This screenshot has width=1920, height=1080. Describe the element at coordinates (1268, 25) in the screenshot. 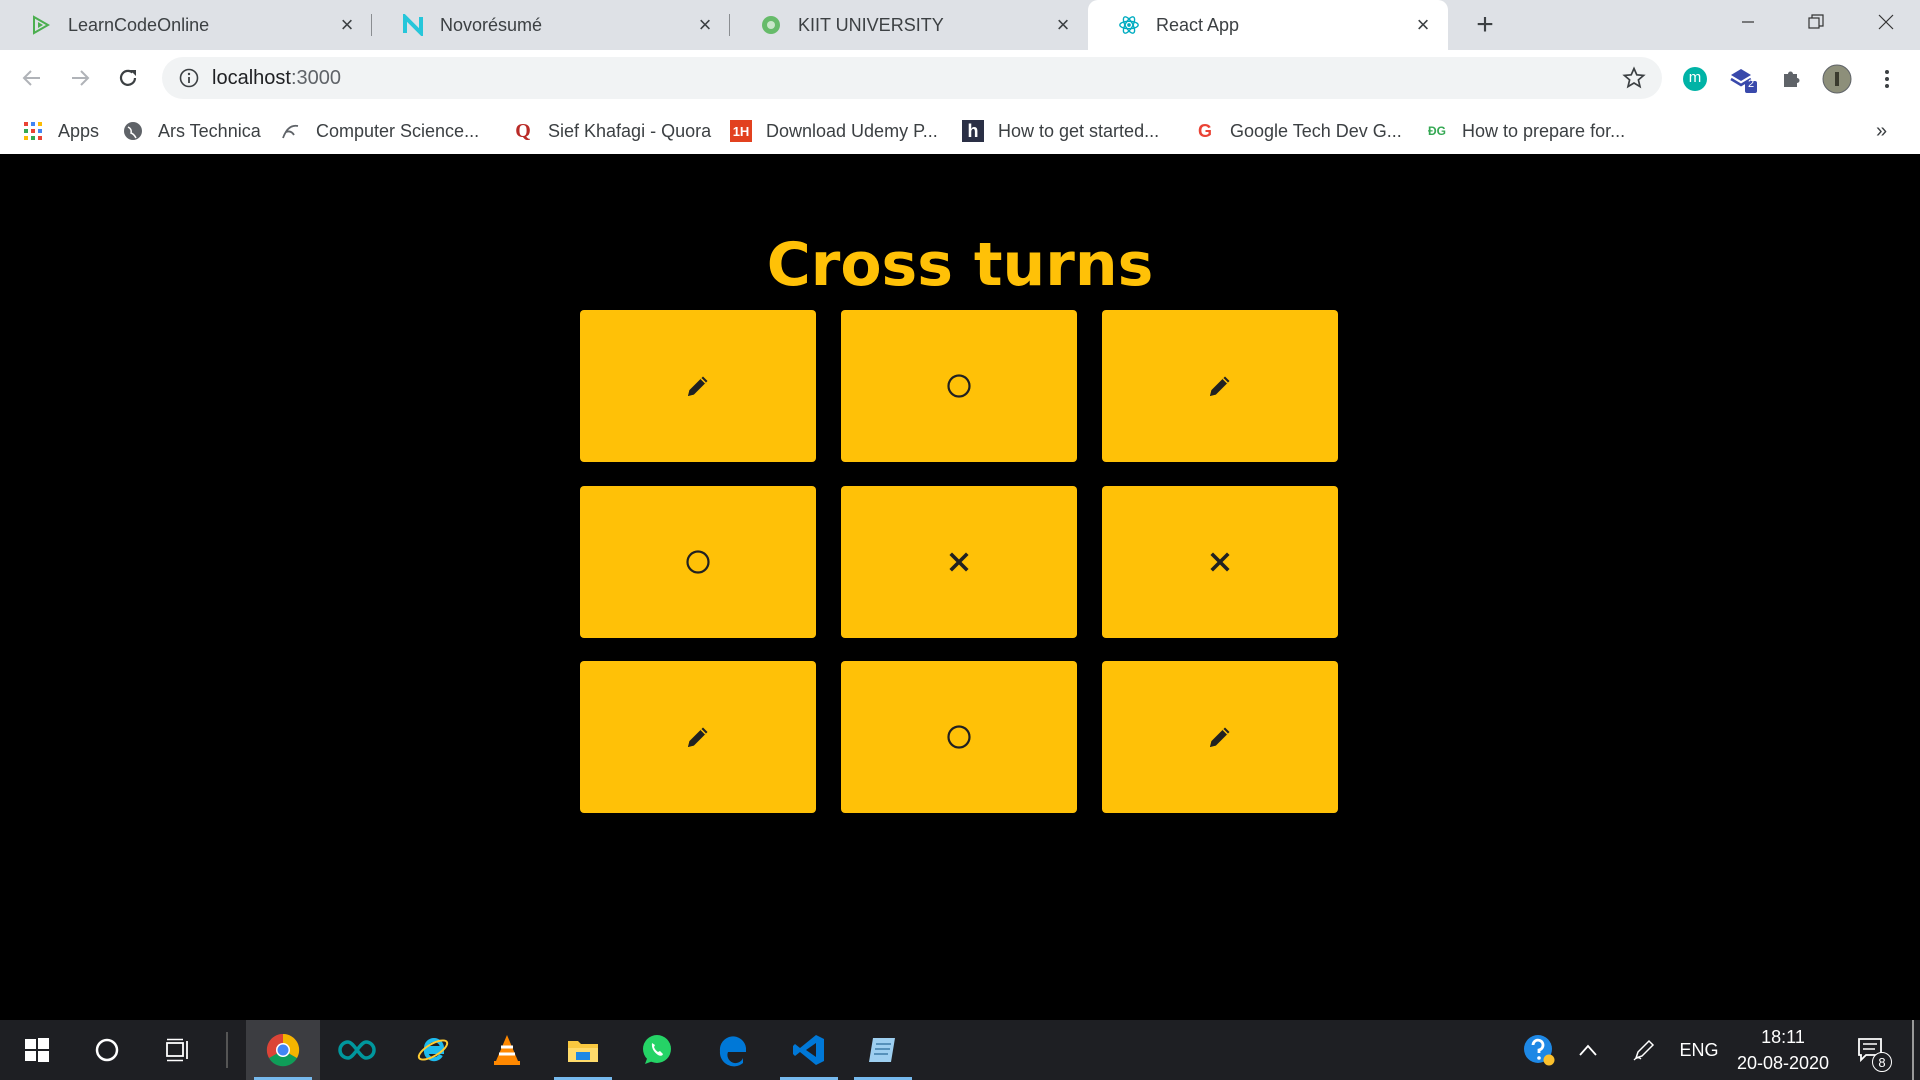

I see `tab-react-app: React App ×` at that location.